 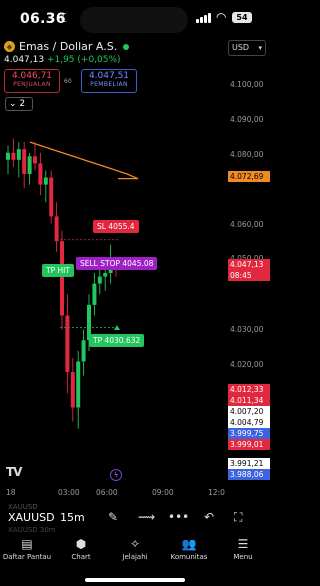 I want to click on chevron-down-icon: ▾, so click(x=260, y=48).